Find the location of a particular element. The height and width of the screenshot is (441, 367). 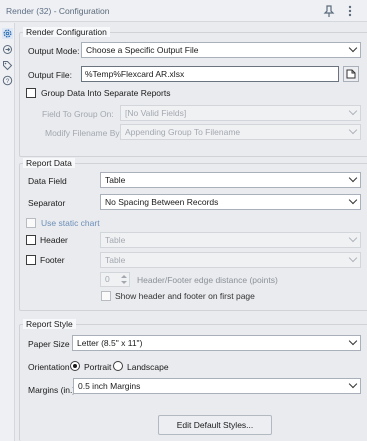

connection-icon is located at coordinates (7, 49).